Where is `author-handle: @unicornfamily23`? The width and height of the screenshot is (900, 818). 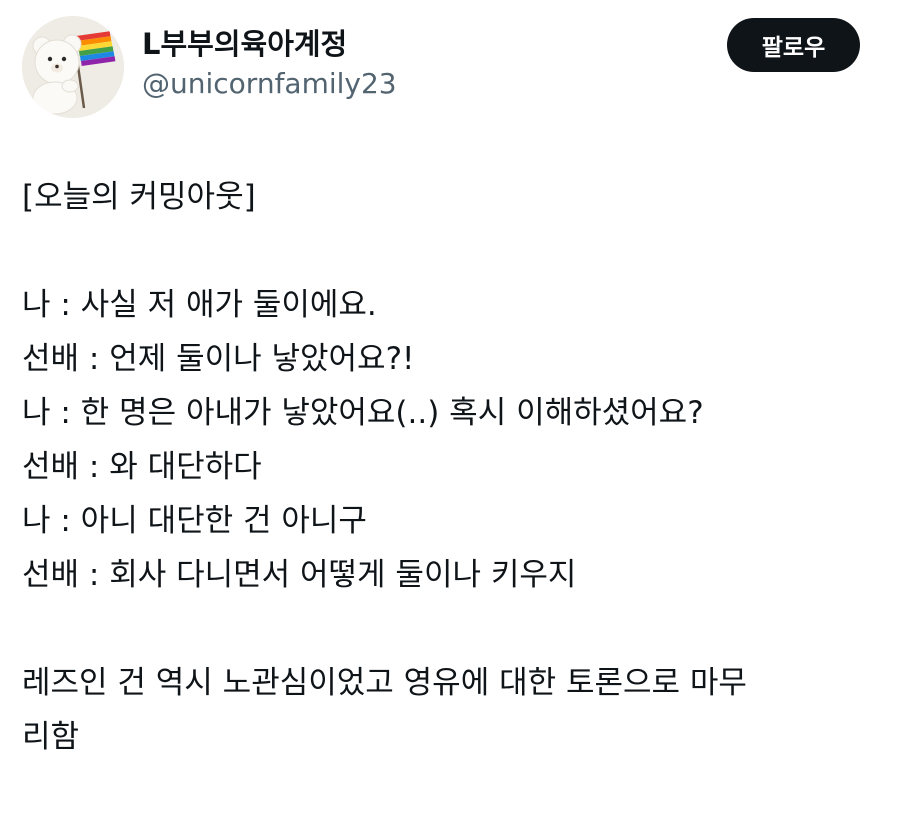 author-handle: @unicornfamily23 is located at coordinates (269, 84).